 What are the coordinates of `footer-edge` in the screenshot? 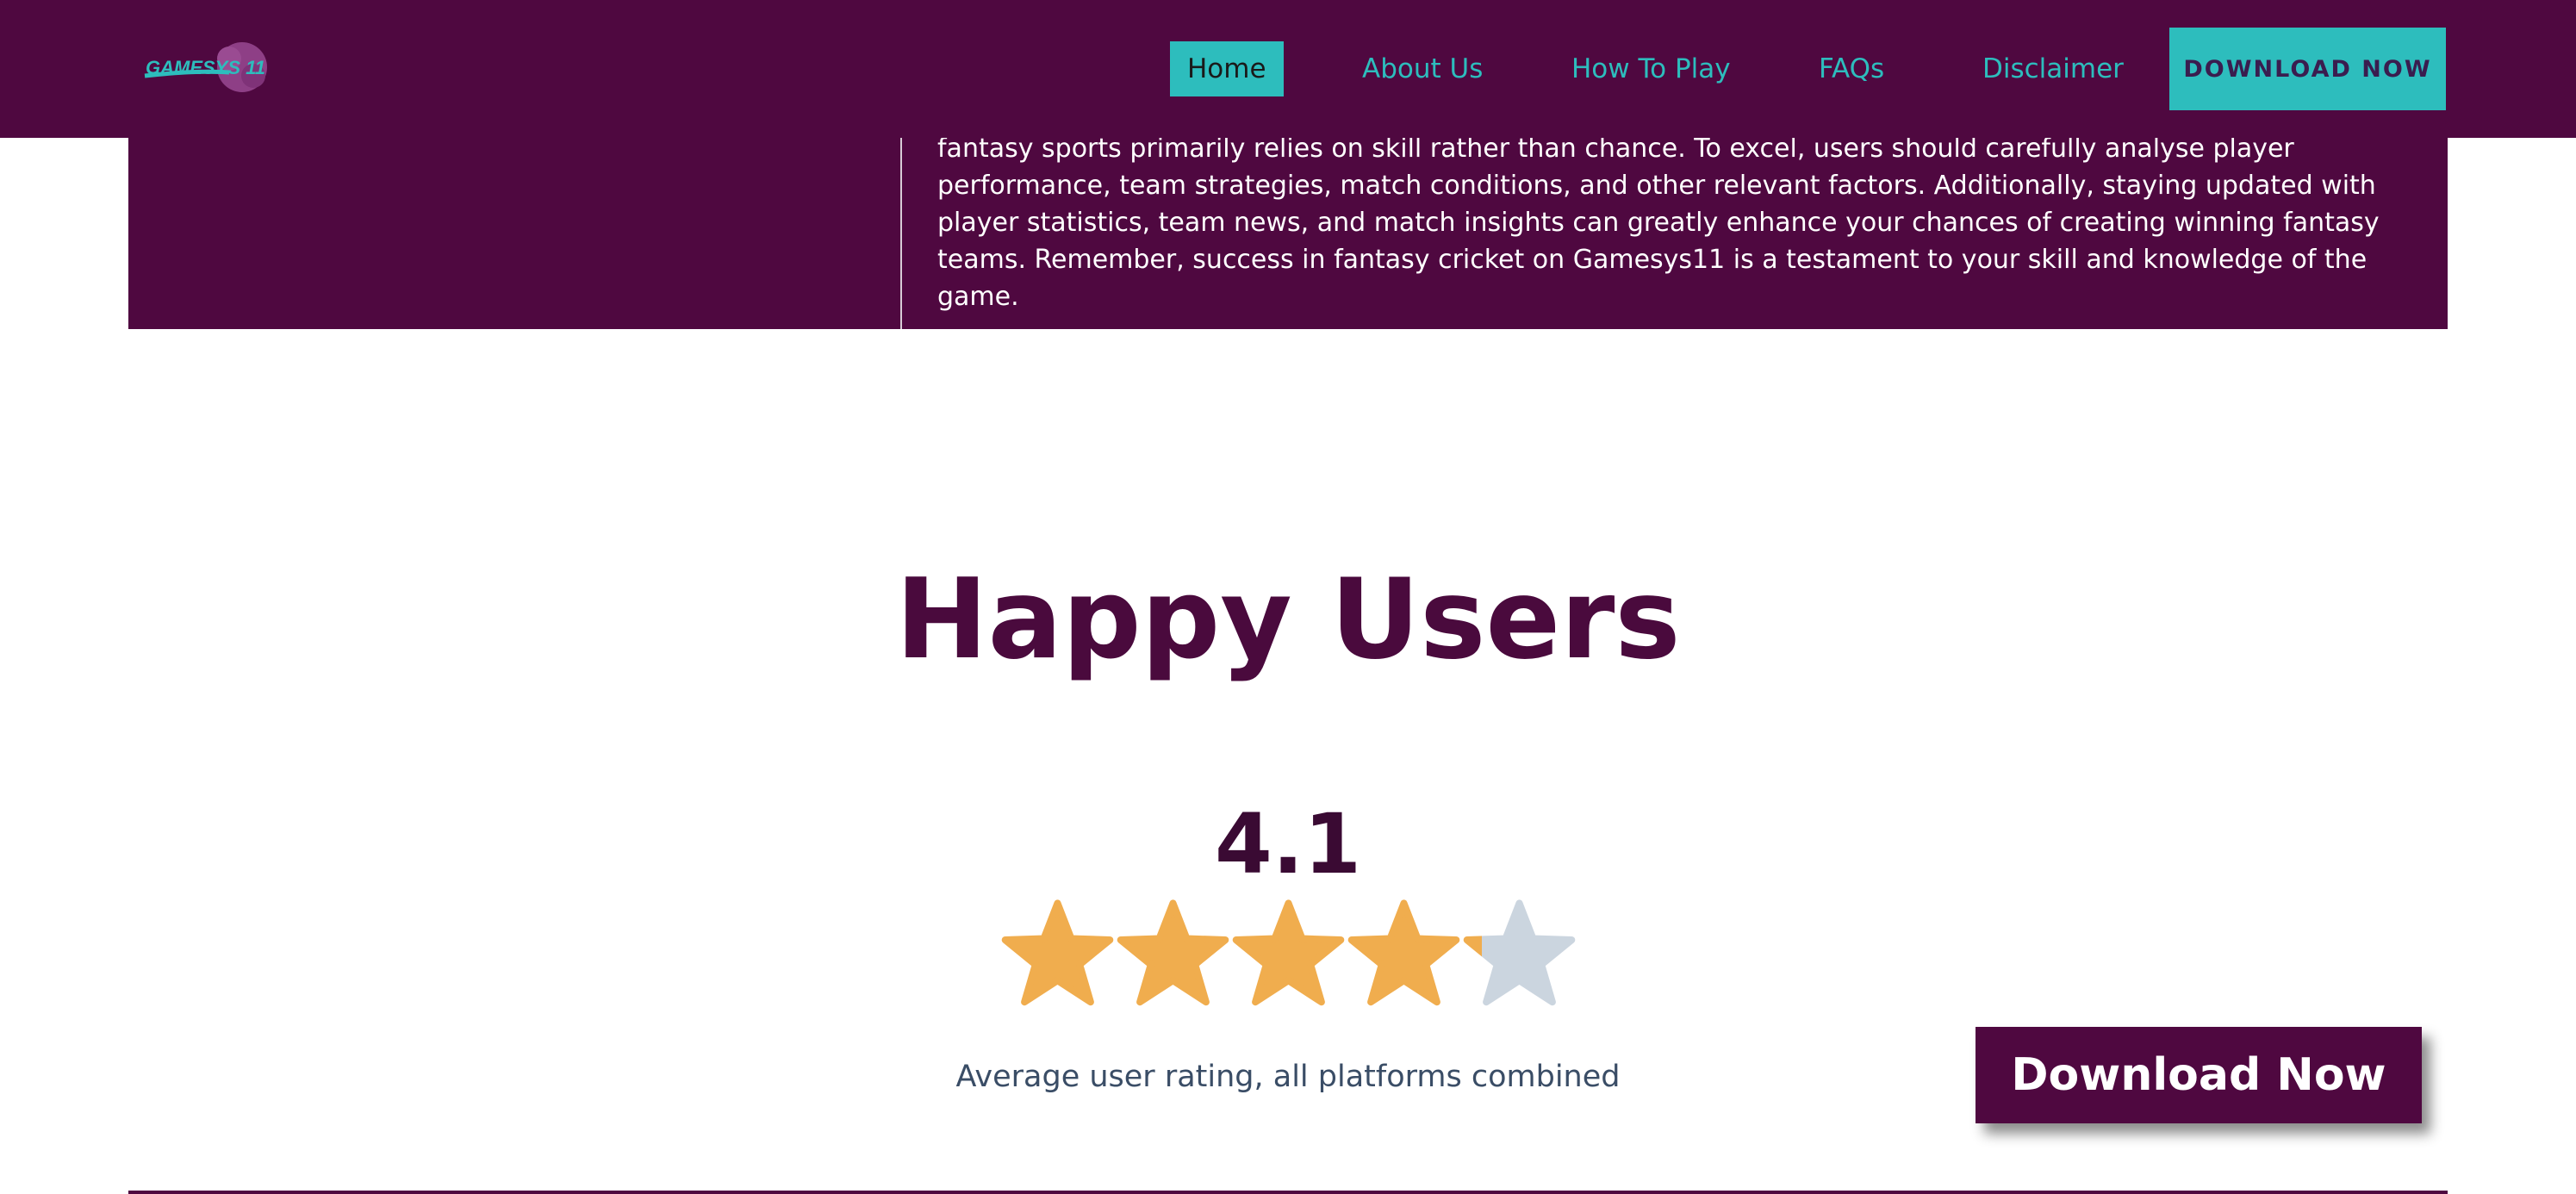 It's located at (1288, 1192).